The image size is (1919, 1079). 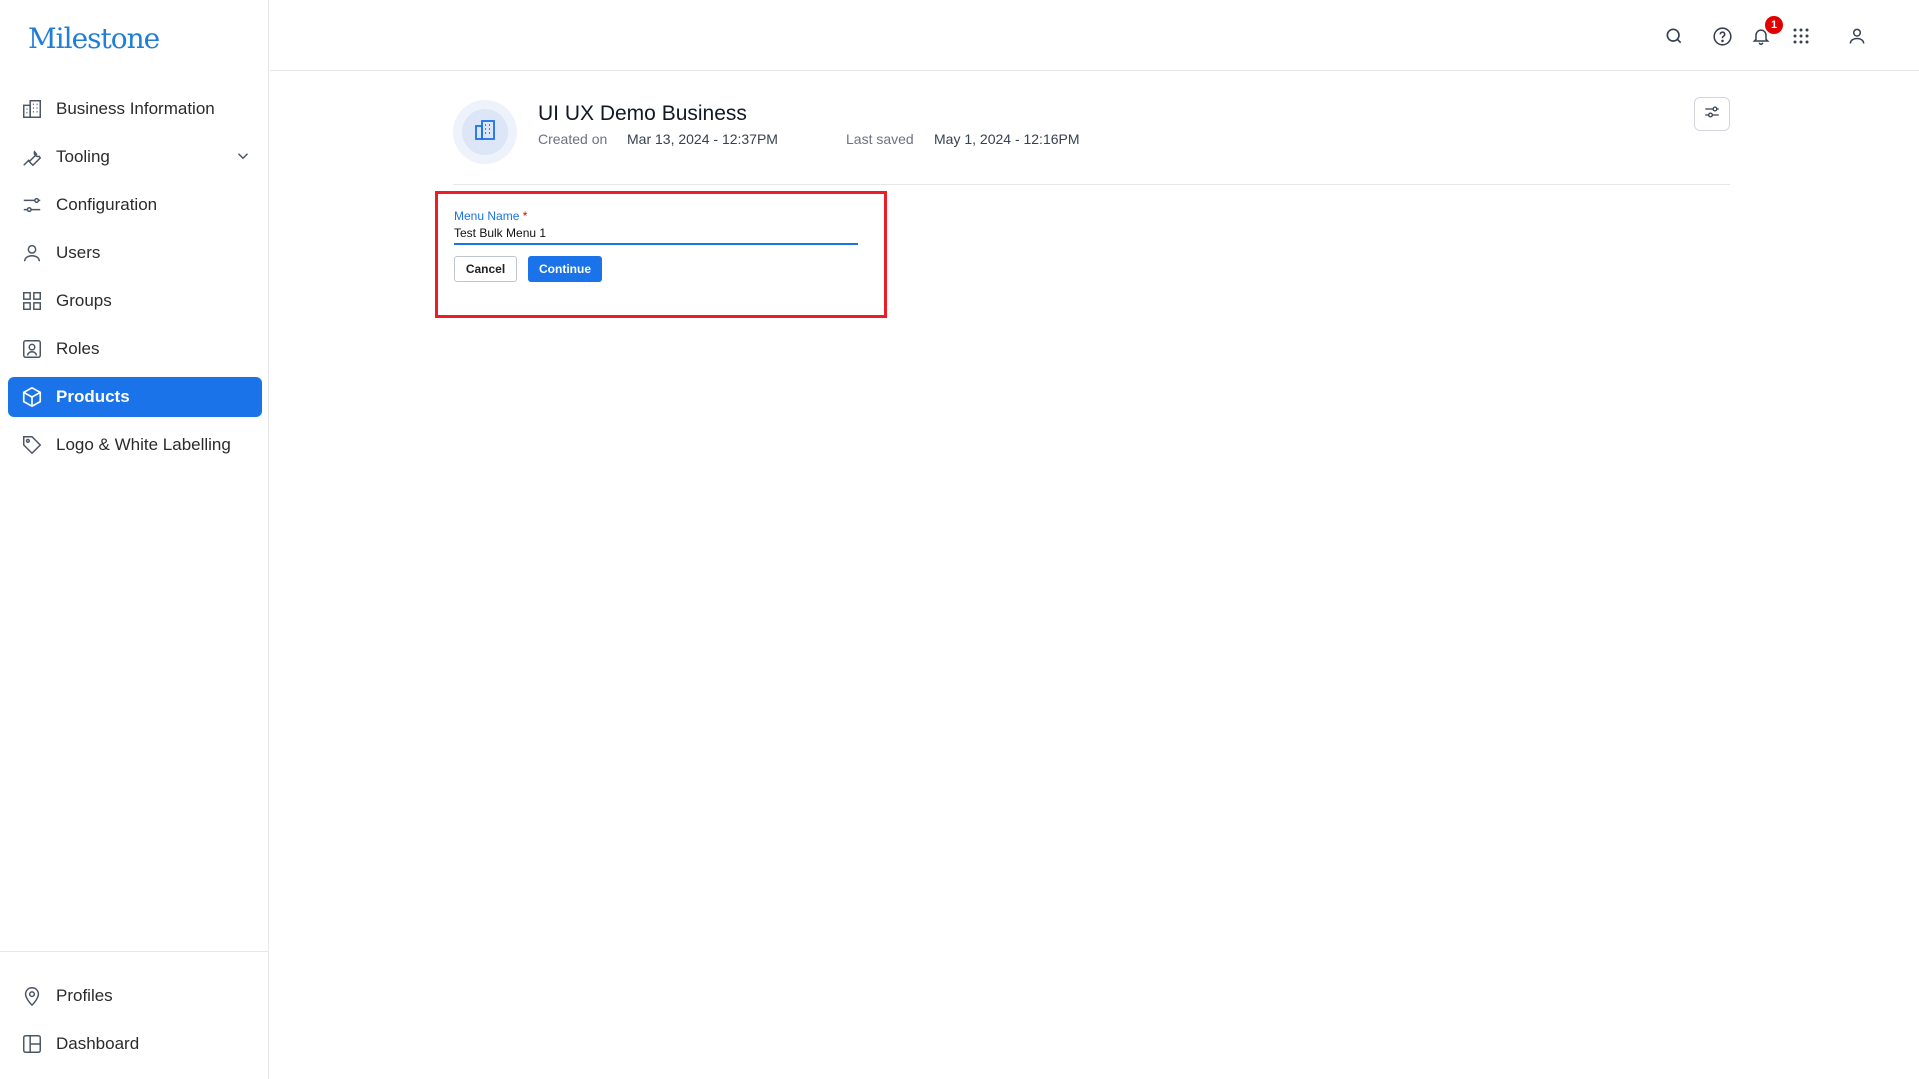 I want to click on sidebar-item-dashboard: Dashboard, so click(x=135, y=1044).